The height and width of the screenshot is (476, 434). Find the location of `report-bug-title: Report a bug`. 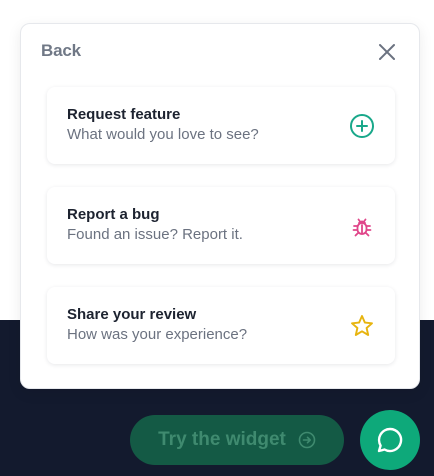

report-bug-title: Report a bug is located at coordinates (113, 214).